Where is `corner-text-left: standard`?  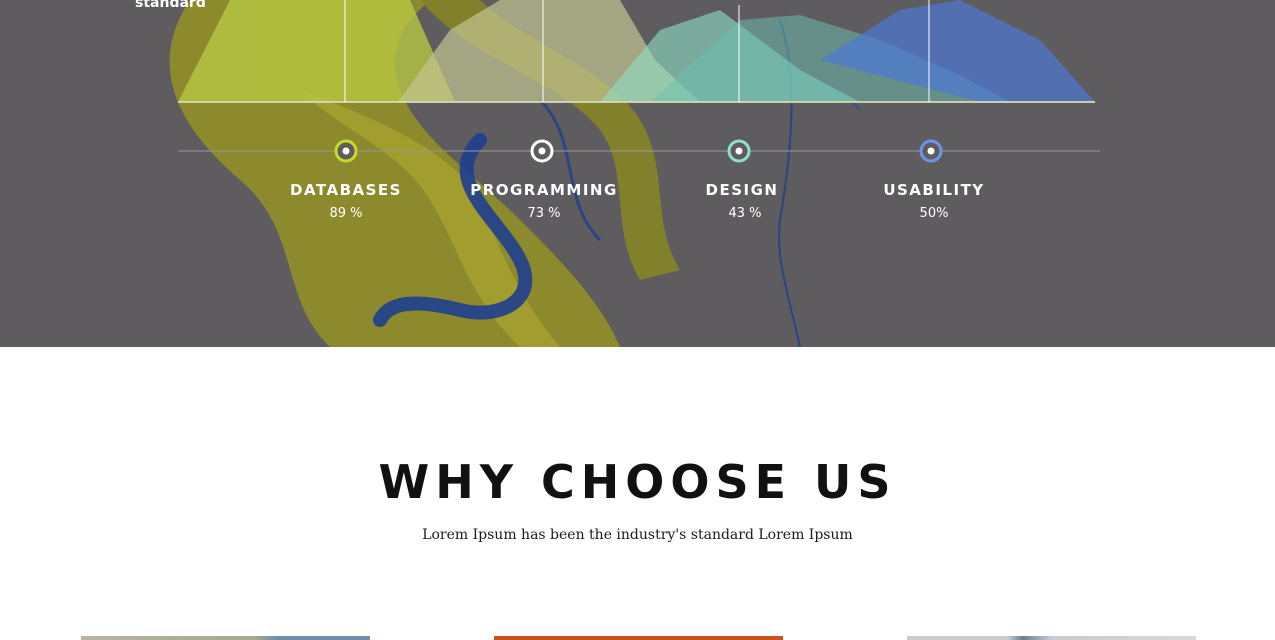 corner-text-left: standard is located at coordinates (170, 5).